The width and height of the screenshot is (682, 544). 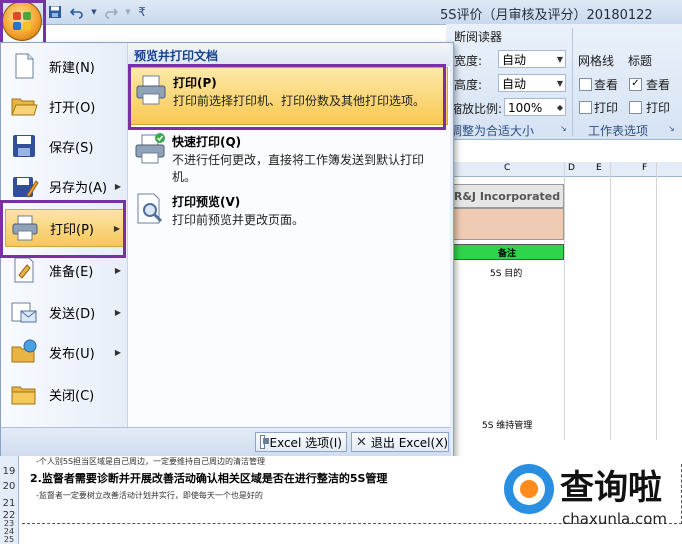 I want to click on row-number: 19, so click(x=9, y=471).